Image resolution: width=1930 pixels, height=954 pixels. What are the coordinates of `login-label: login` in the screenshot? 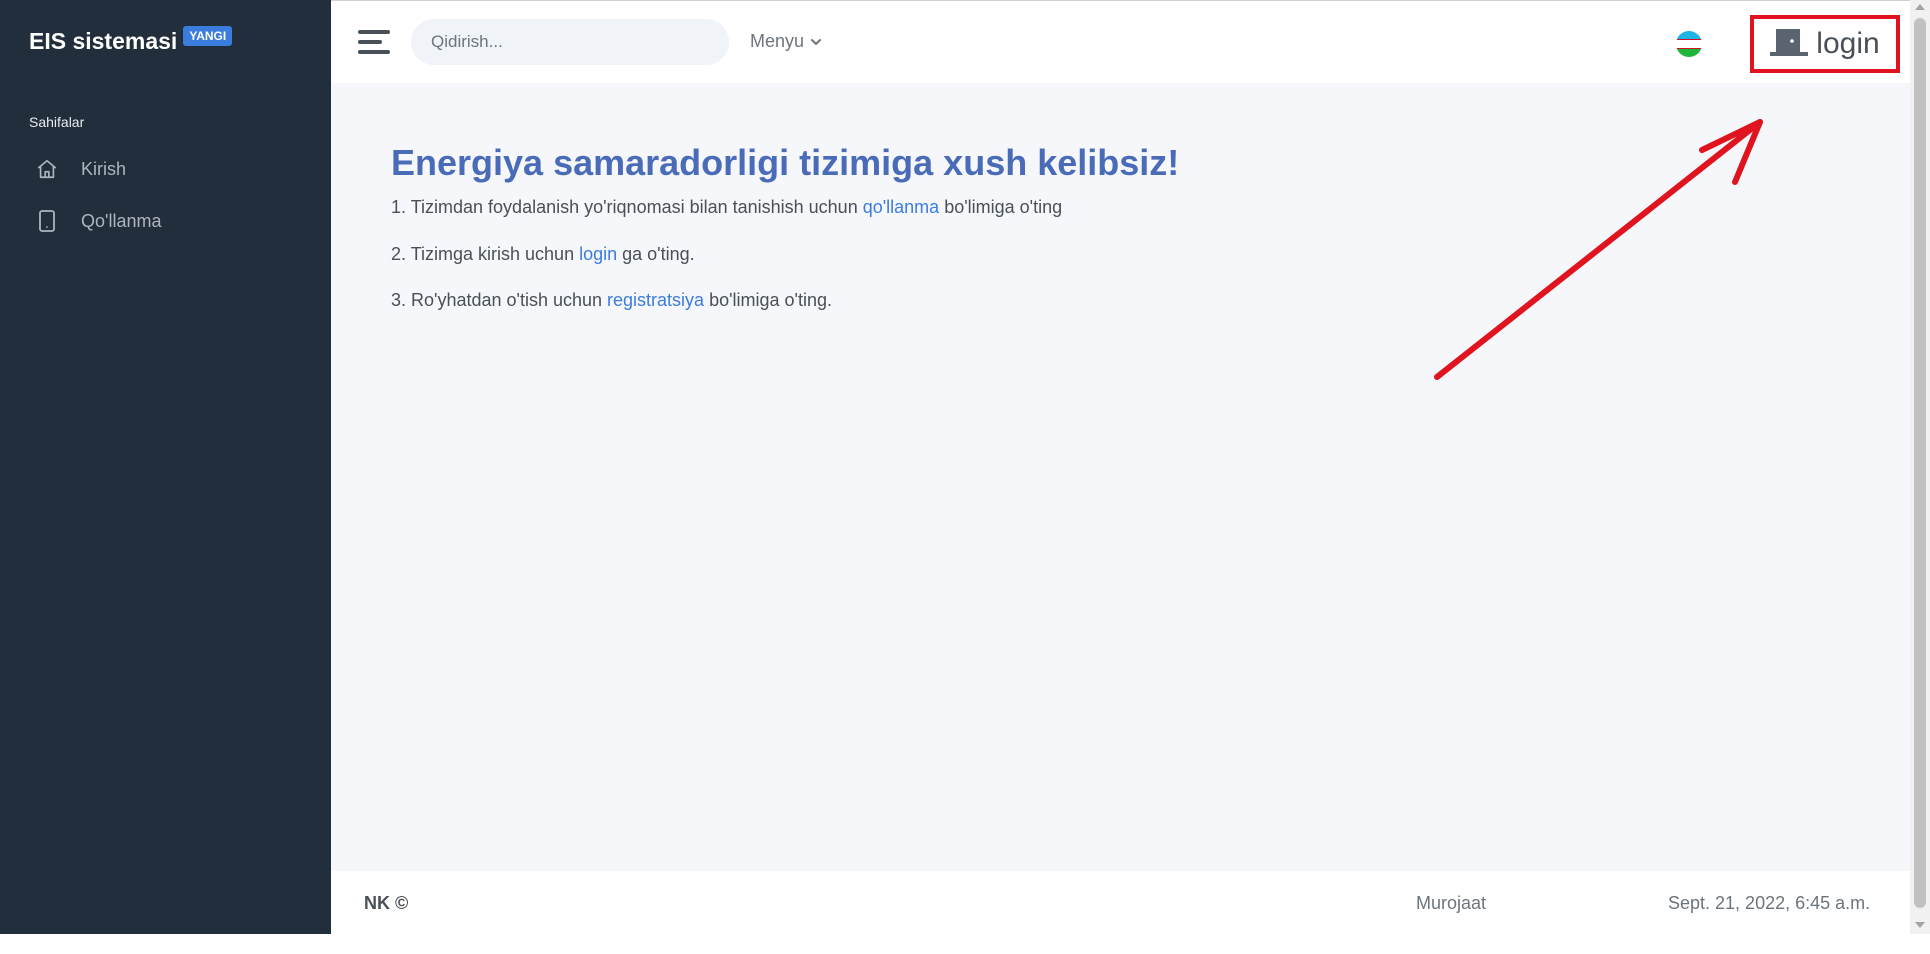 It's located at (1848, 43).